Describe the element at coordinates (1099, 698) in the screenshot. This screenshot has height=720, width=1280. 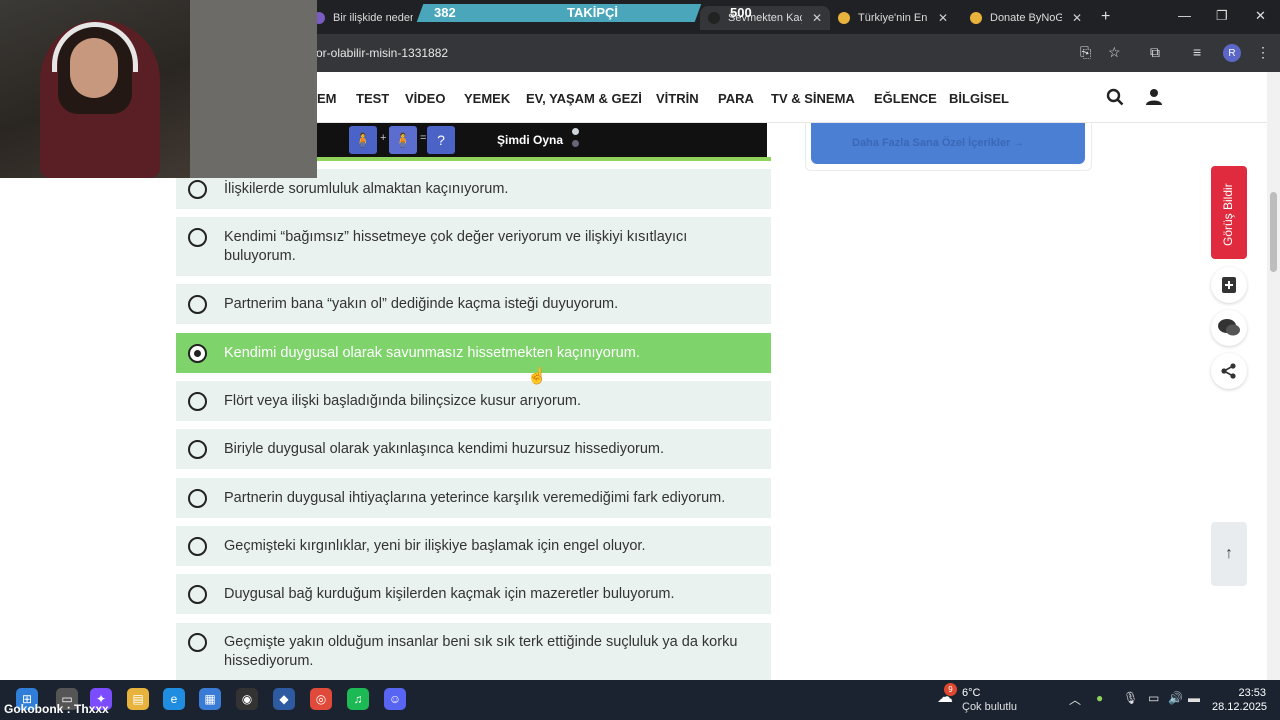
I see `tray-app-icon: ●` at that location.